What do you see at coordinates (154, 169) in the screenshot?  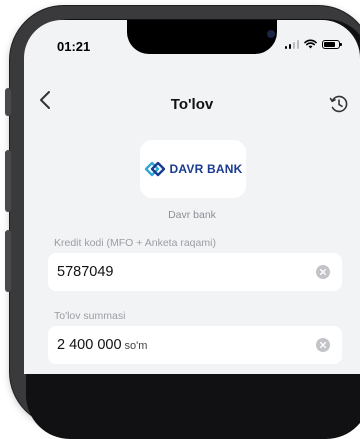 I see `davr-bank-logo-icon` at bounding box center [154, 169].